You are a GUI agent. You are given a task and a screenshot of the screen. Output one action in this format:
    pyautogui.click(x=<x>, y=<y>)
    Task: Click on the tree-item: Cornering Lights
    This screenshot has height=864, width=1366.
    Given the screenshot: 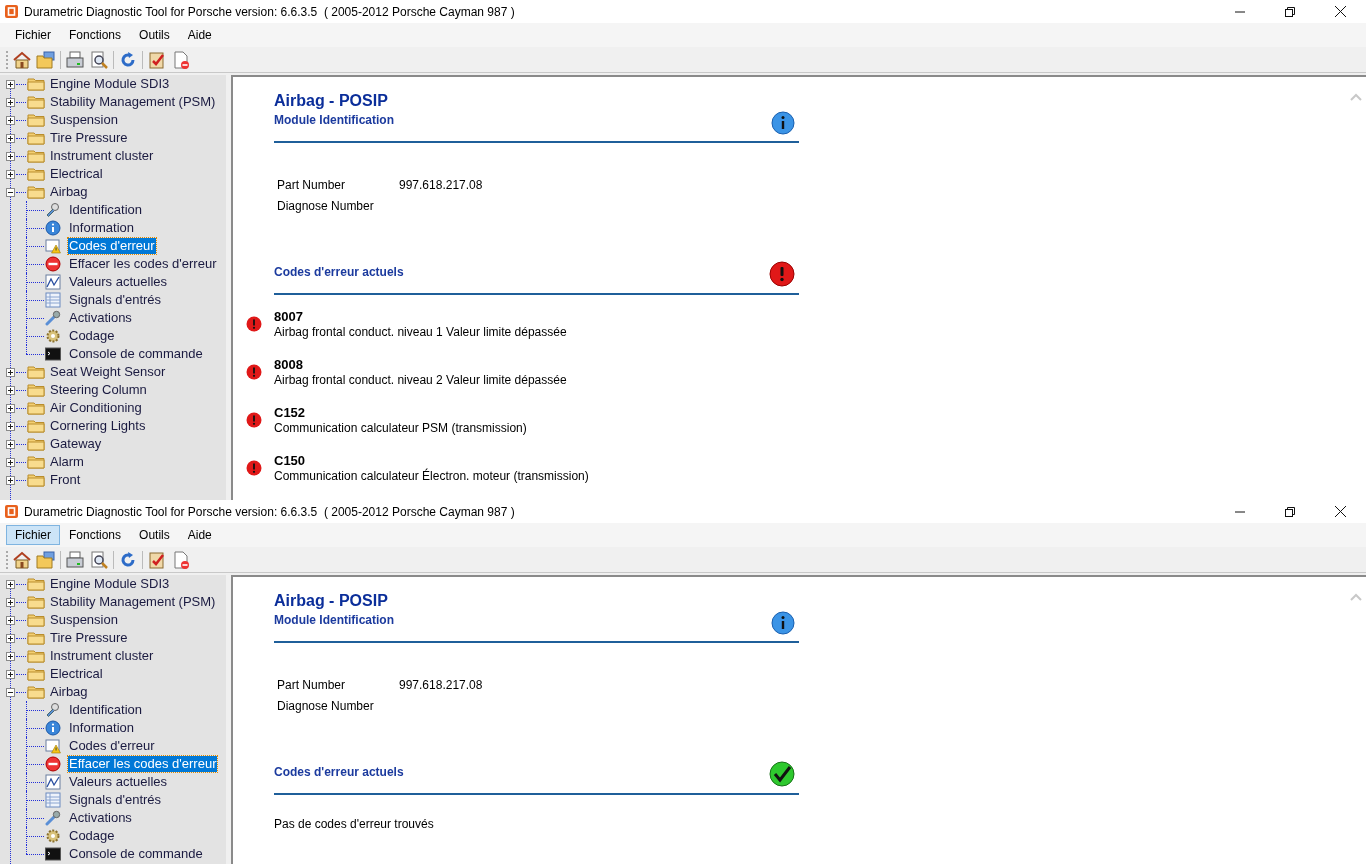 What is the action you would take?
    pyautogui.click(x=98, y=426)
    